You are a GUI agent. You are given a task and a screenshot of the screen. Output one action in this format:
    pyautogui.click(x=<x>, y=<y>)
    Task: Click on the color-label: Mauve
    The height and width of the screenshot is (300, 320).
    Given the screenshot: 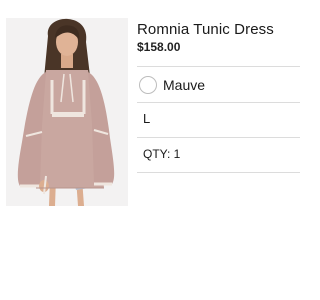 What is the action you would take?
    pyautogui.click(x=184, y=85)
    